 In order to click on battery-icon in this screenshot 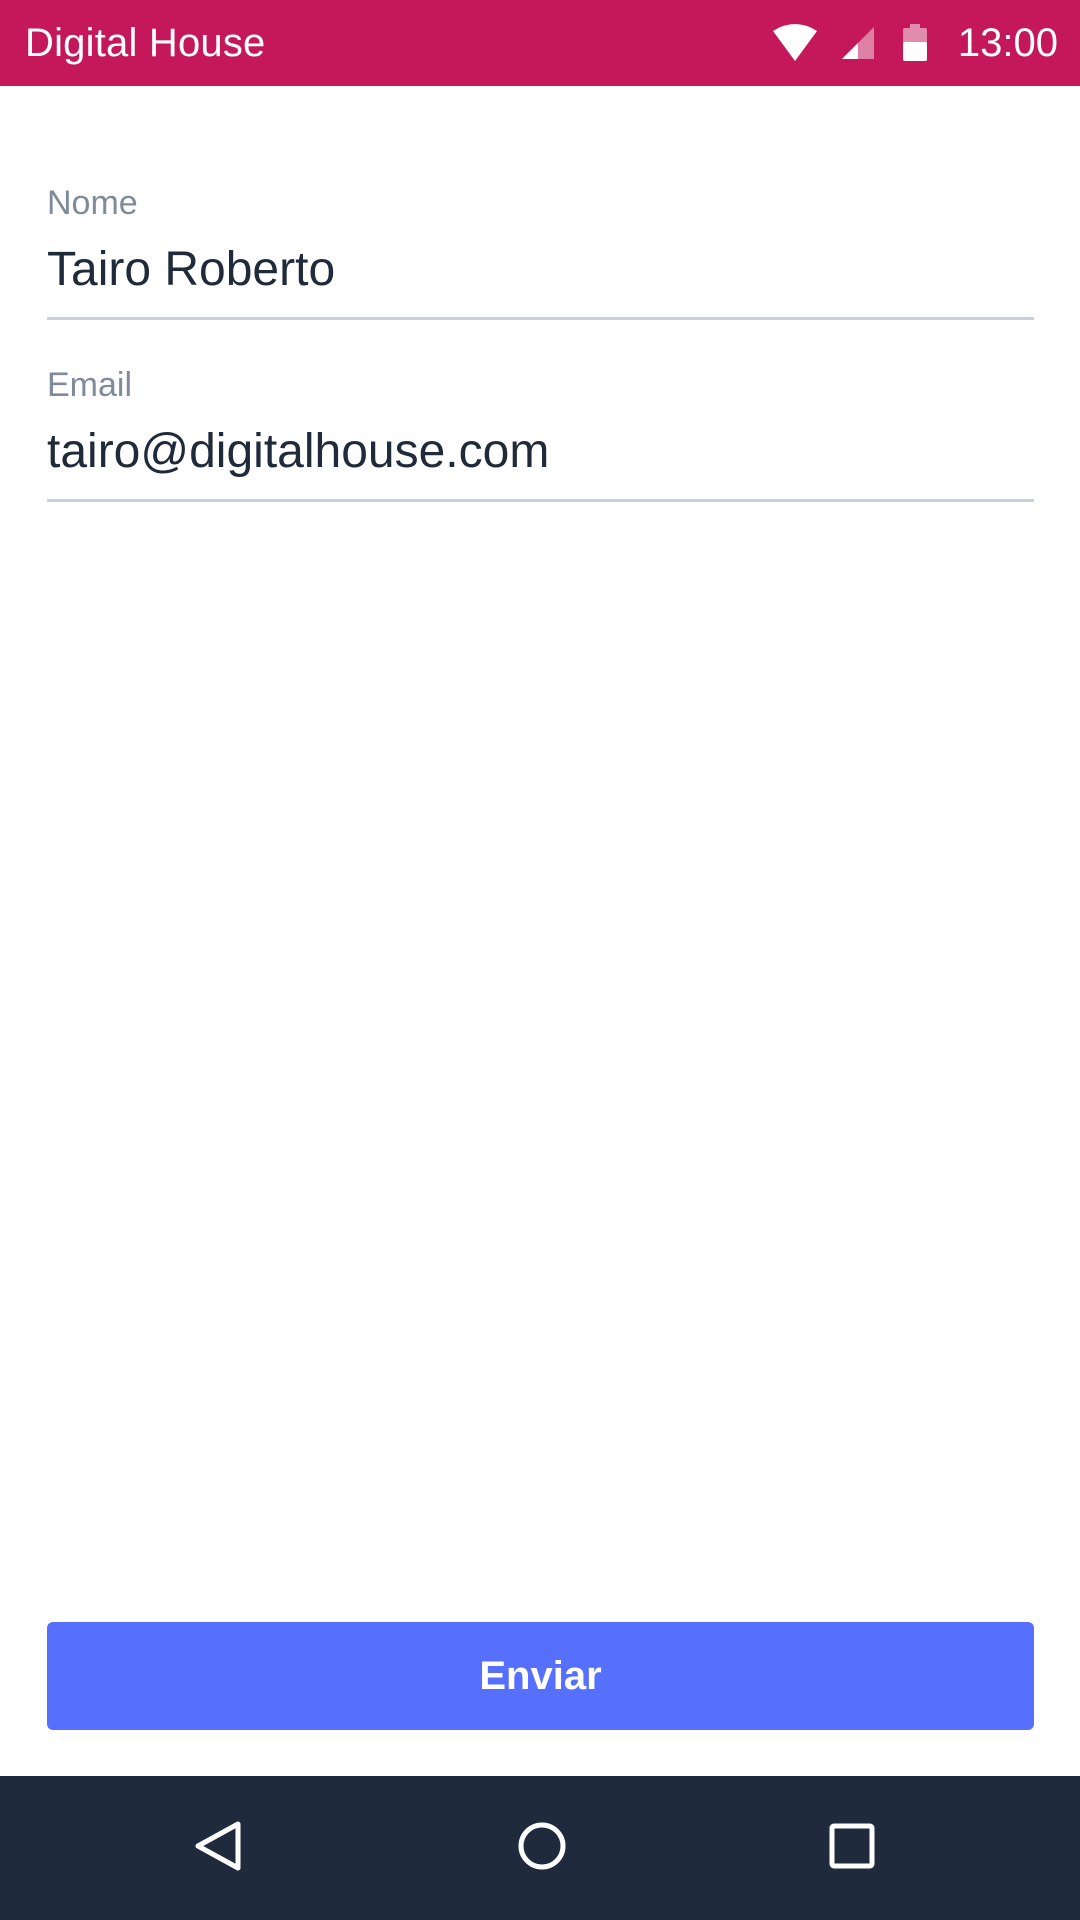, I will do `click(915, 43)`.